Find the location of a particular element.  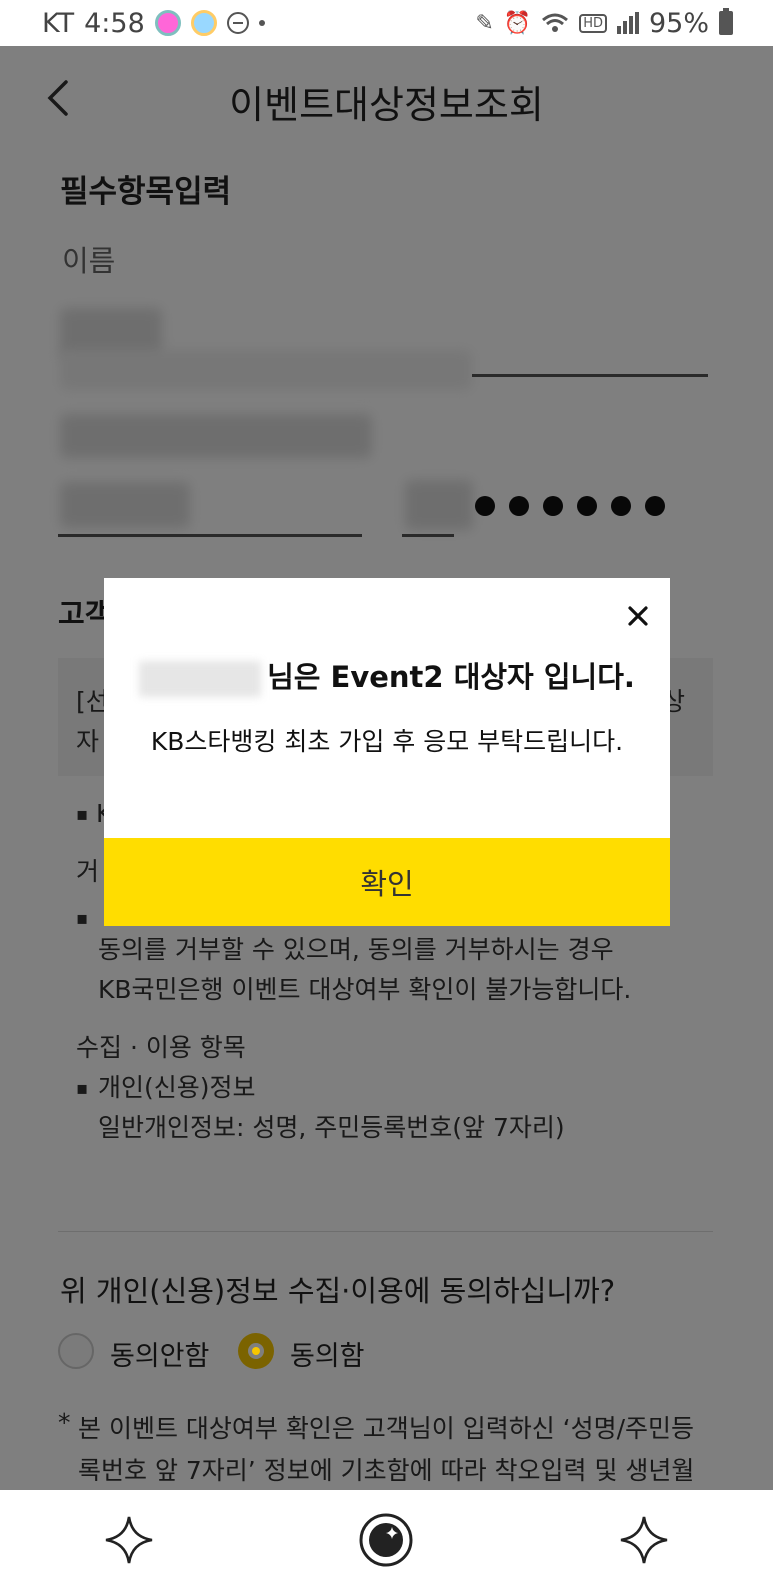

app-notification-icon is located at coordinates (167, 23).